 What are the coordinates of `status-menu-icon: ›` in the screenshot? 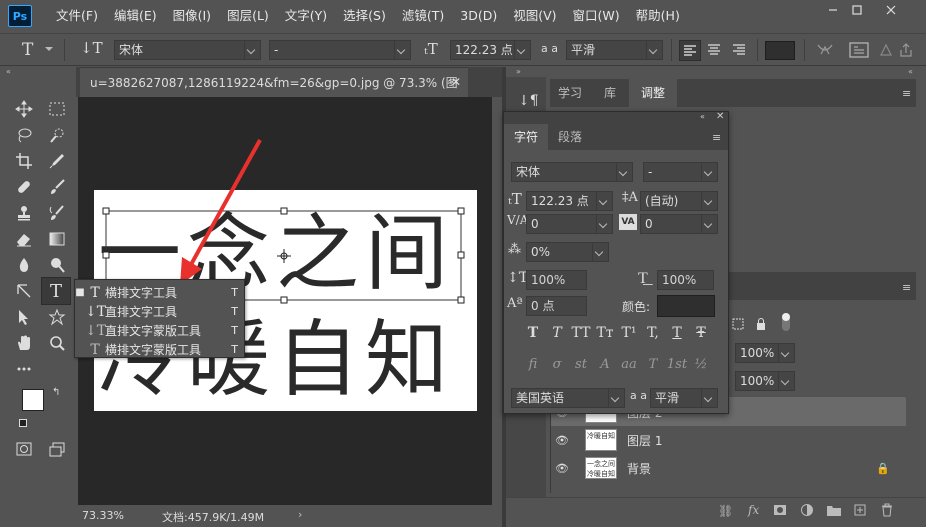 It's located at (300, 514).